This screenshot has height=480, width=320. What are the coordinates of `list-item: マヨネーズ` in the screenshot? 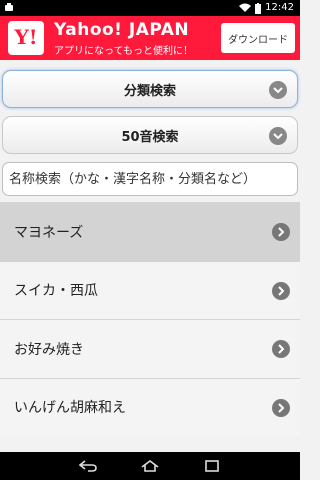 It's located at (150, 231).